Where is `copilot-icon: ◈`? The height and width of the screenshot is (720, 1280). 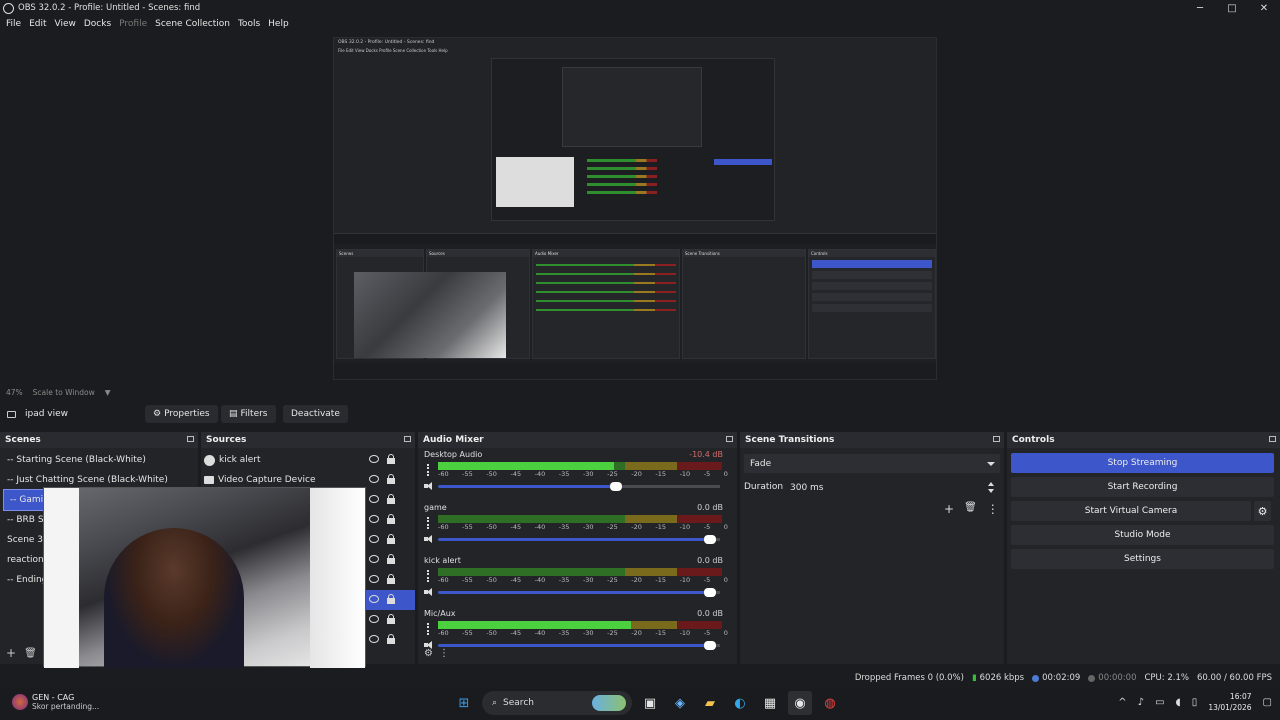
copilot-icon: ◈ is located at coordinates (680, 703).